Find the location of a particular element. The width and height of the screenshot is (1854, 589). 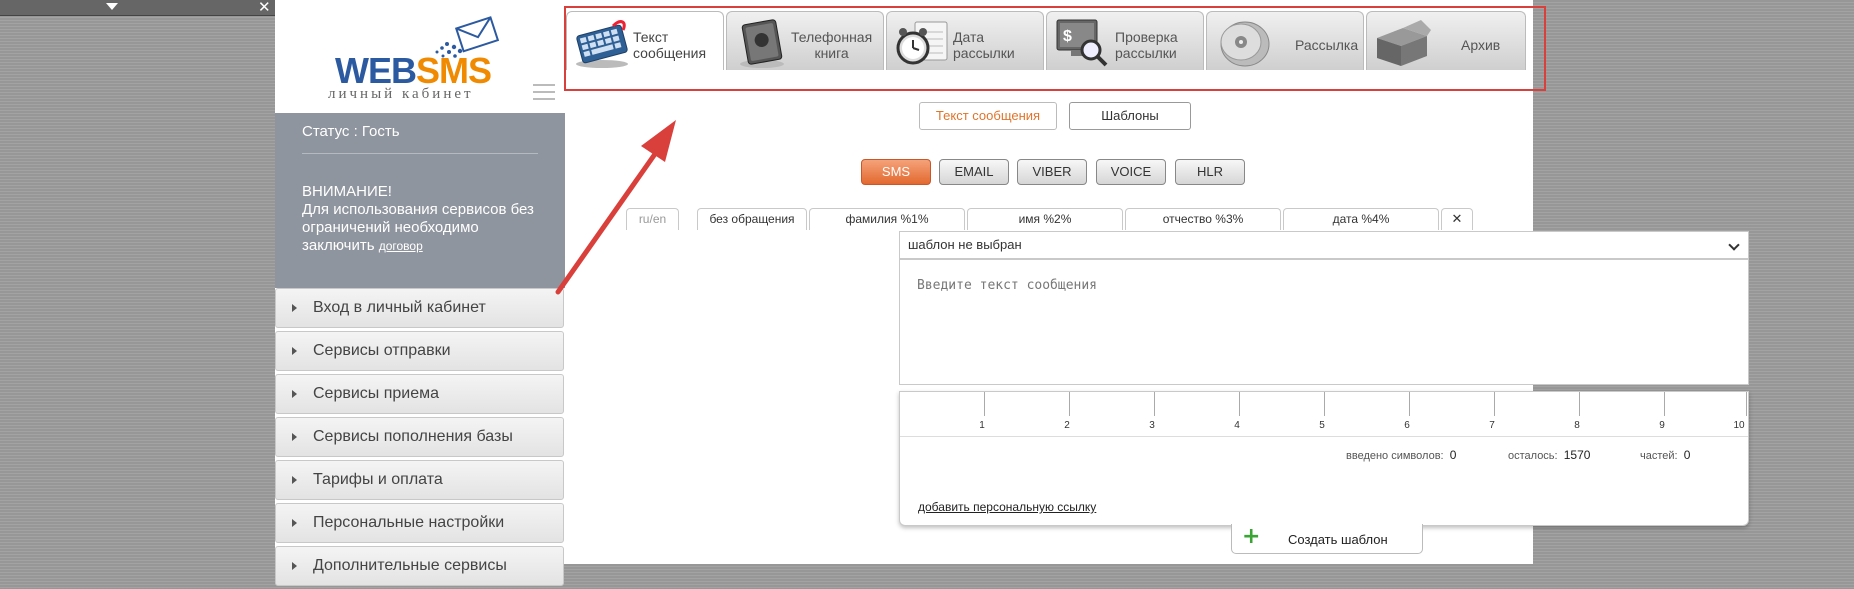

subtab-message-text: Текст сообщения is located at coordinates (988, 116).